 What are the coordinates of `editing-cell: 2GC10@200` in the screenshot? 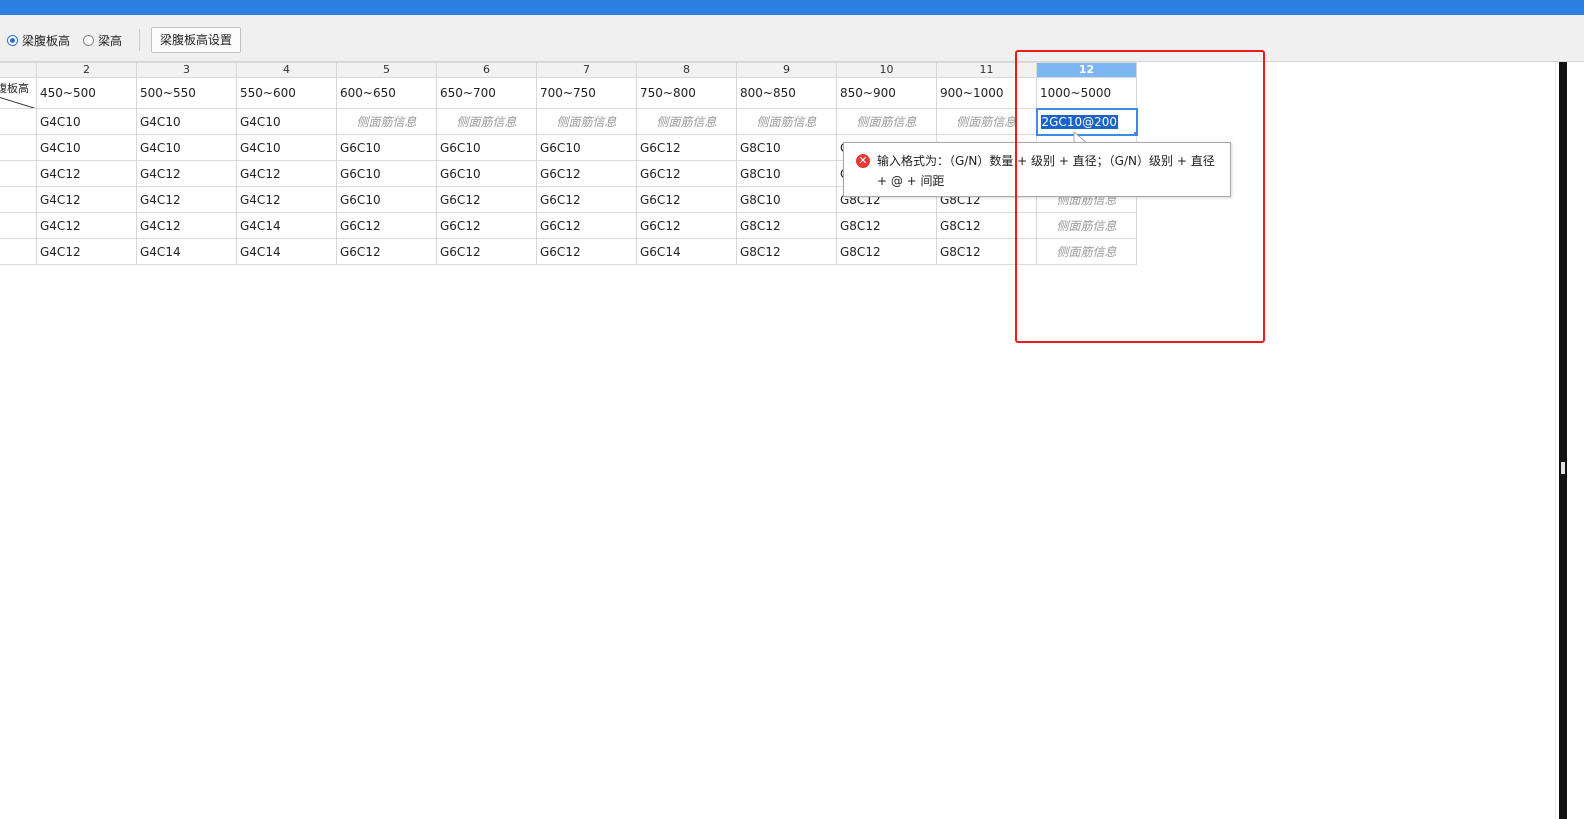 It's located at (1086, 121).